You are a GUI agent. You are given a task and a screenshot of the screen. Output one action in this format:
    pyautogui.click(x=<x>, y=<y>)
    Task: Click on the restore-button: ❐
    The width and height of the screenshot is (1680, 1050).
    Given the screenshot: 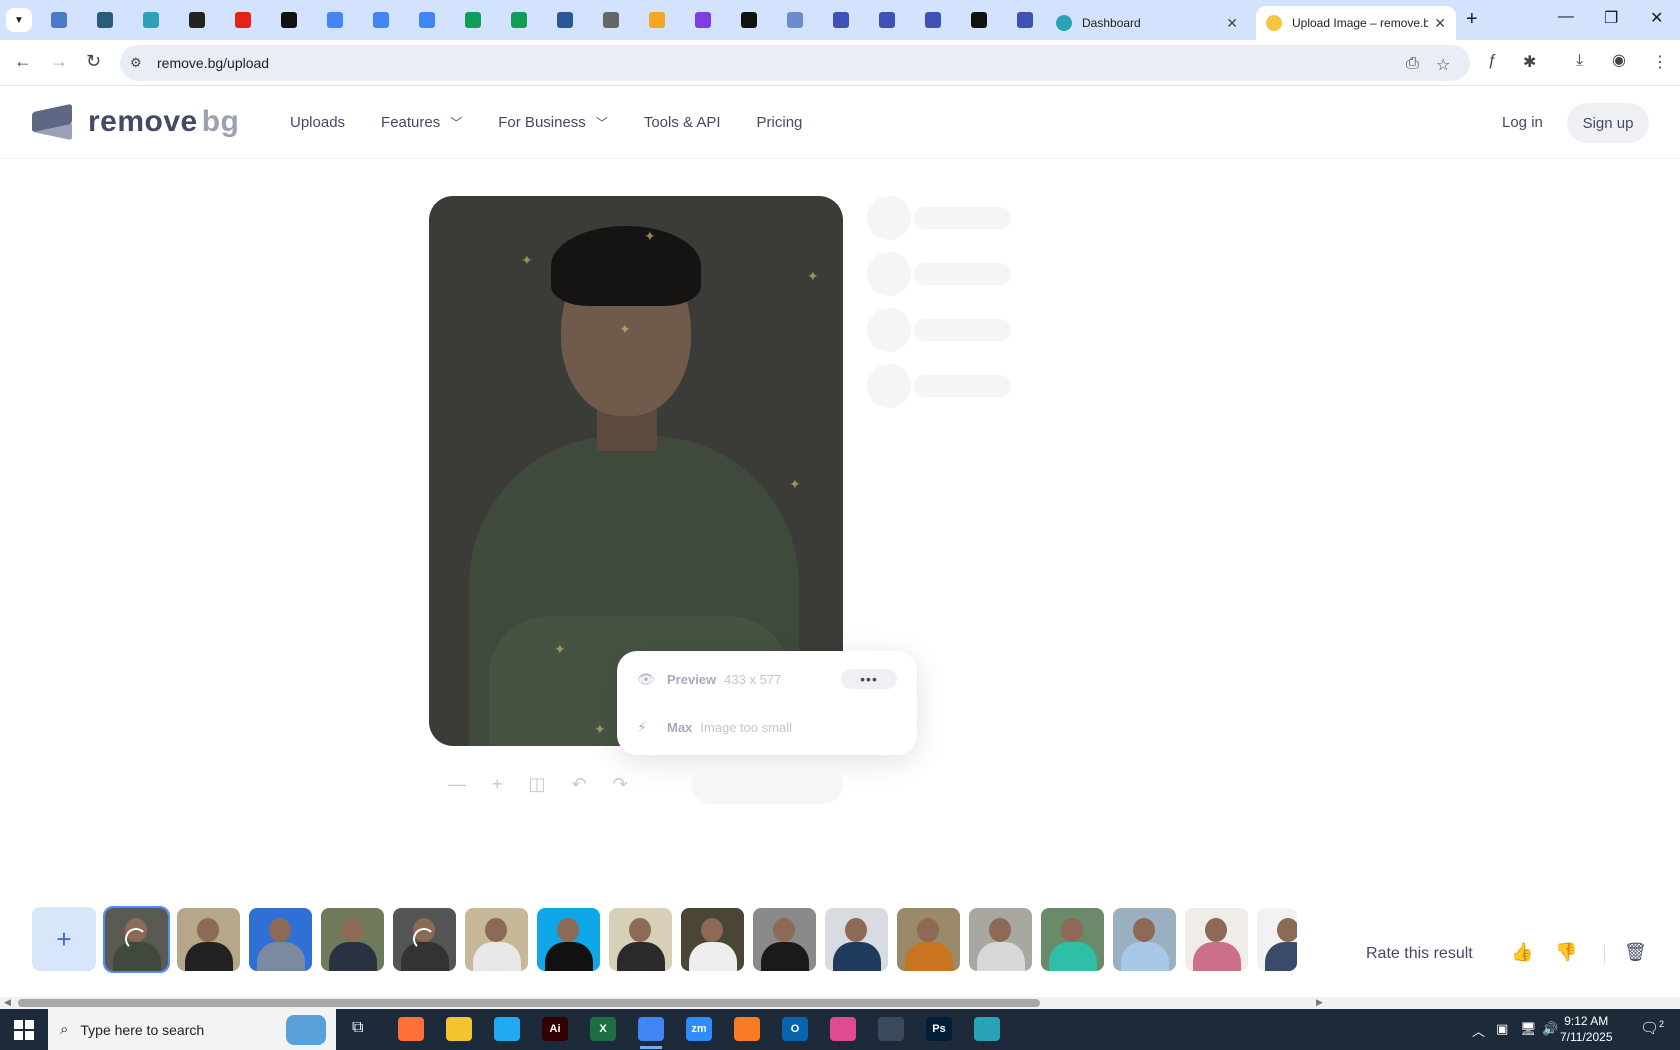 What is the action you would take?
    pyautogui.click(x=1611, y=18)
    